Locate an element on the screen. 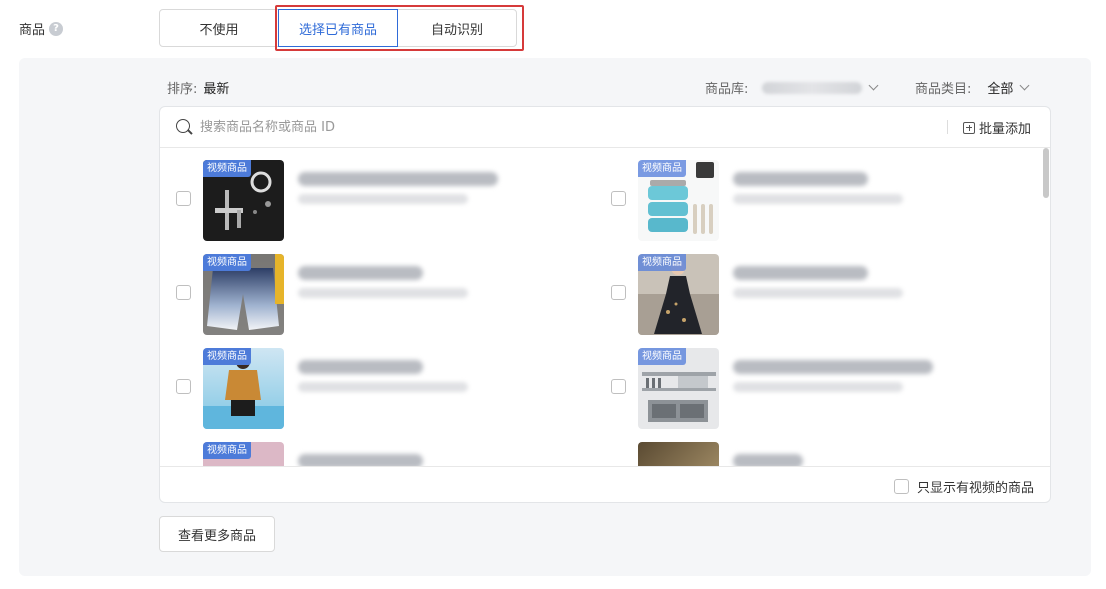  sort-label: 排序: is located at coordinates (182, 89).